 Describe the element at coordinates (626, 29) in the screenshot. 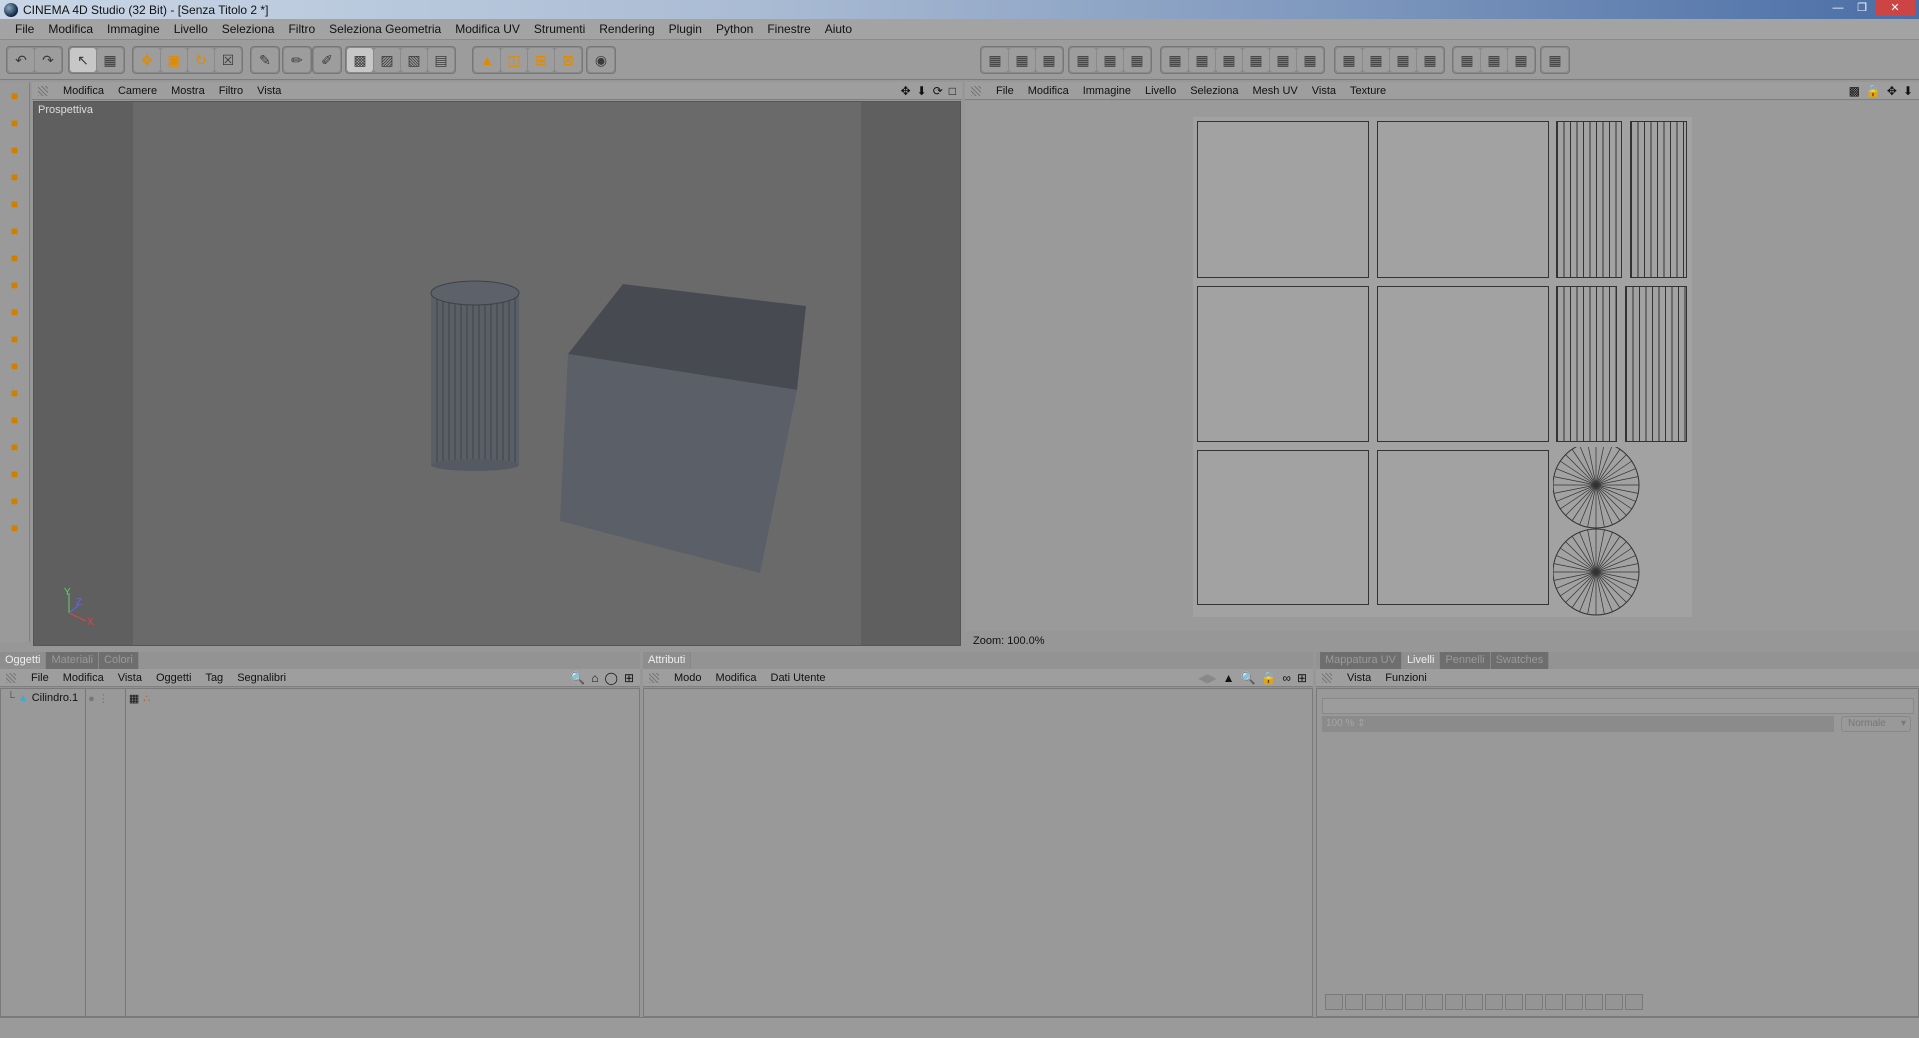

I see `menu-rendering: Rendering` at that location.